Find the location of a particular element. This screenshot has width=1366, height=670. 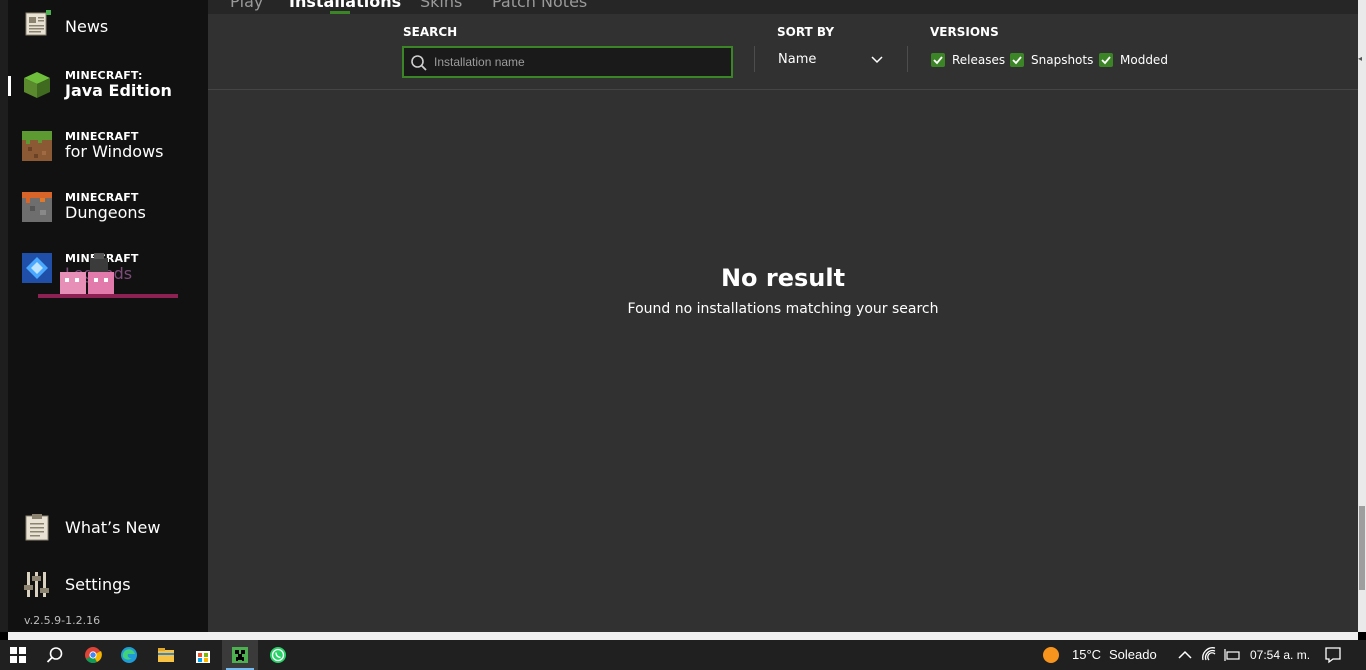

sidebar-item-text: MINECRAFT Dungeons is located at coordinates (105, 206).